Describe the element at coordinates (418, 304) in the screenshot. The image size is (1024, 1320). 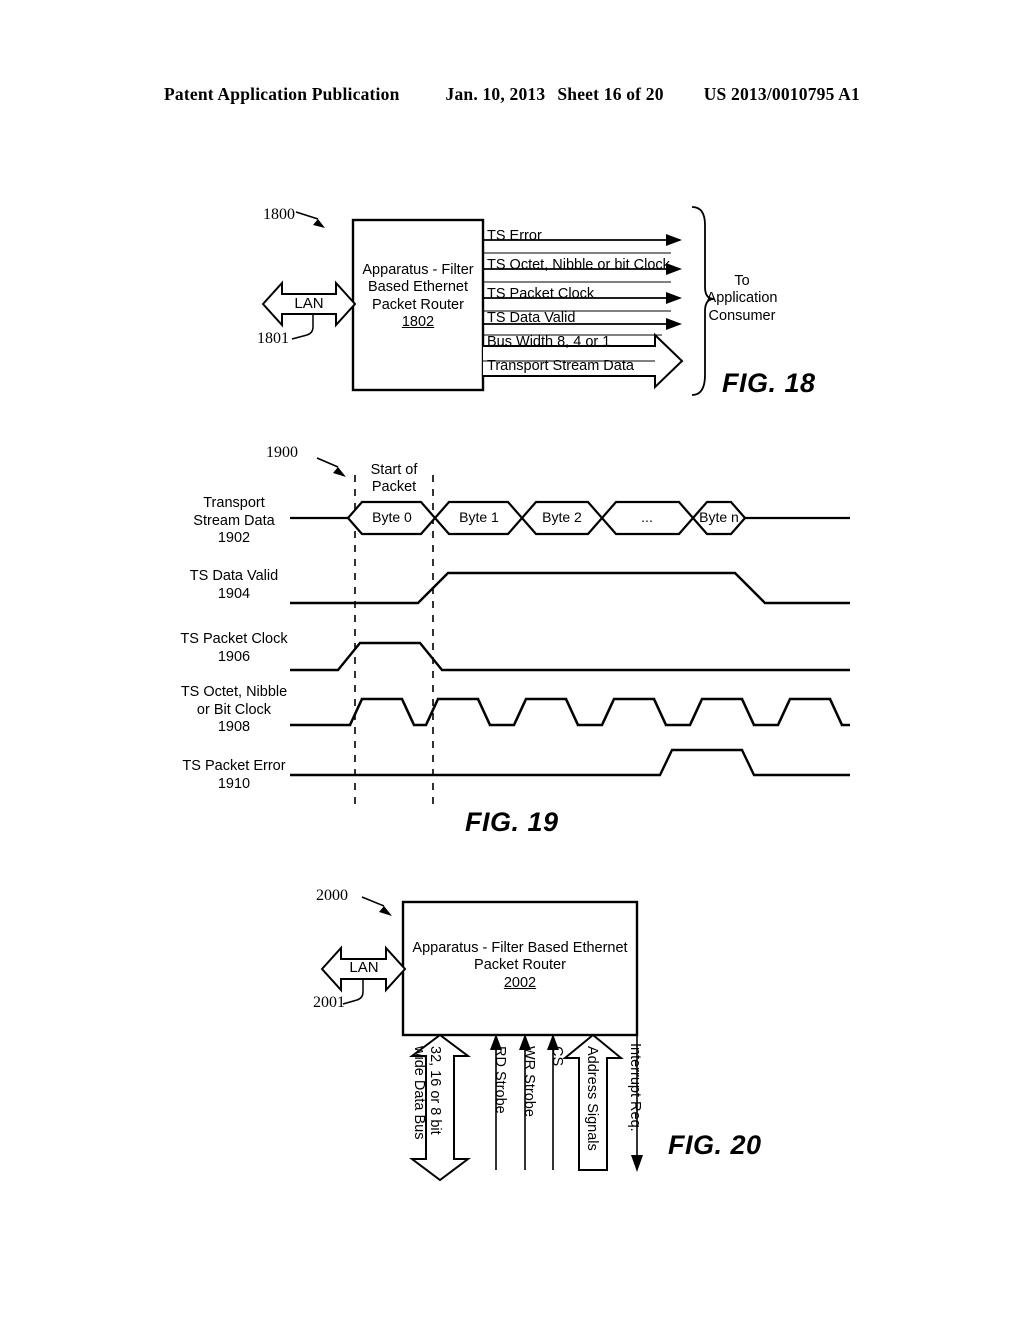
I see `apparatus-line-3: Packet Router` at that location.